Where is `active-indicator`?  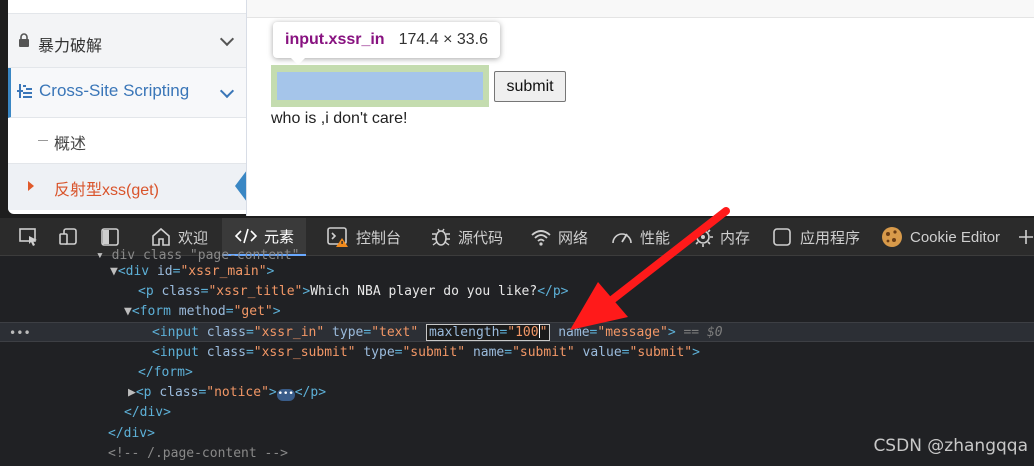
active-indicator is located at coordinates (240, 186).